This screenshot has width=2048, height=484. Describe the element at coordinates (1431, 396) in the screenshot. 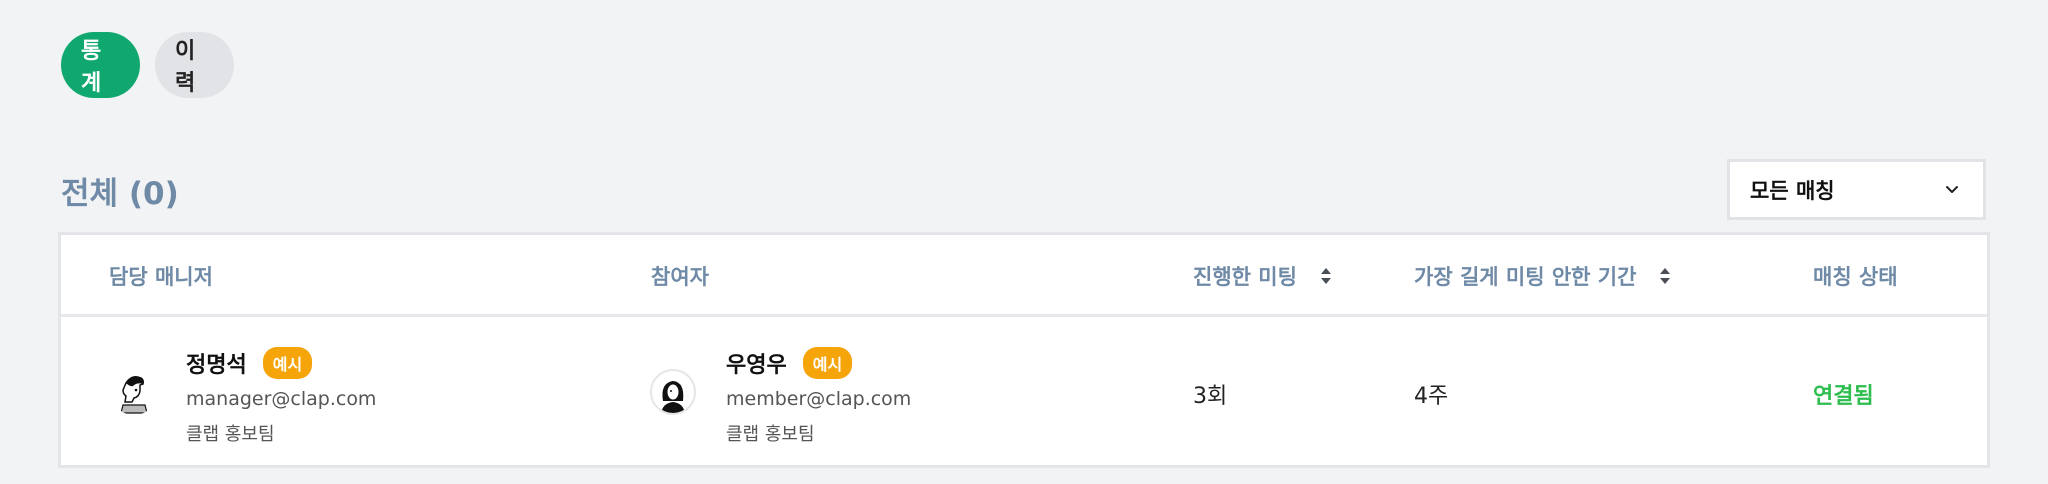

I see `longest-gap-value: 4주` at that location.